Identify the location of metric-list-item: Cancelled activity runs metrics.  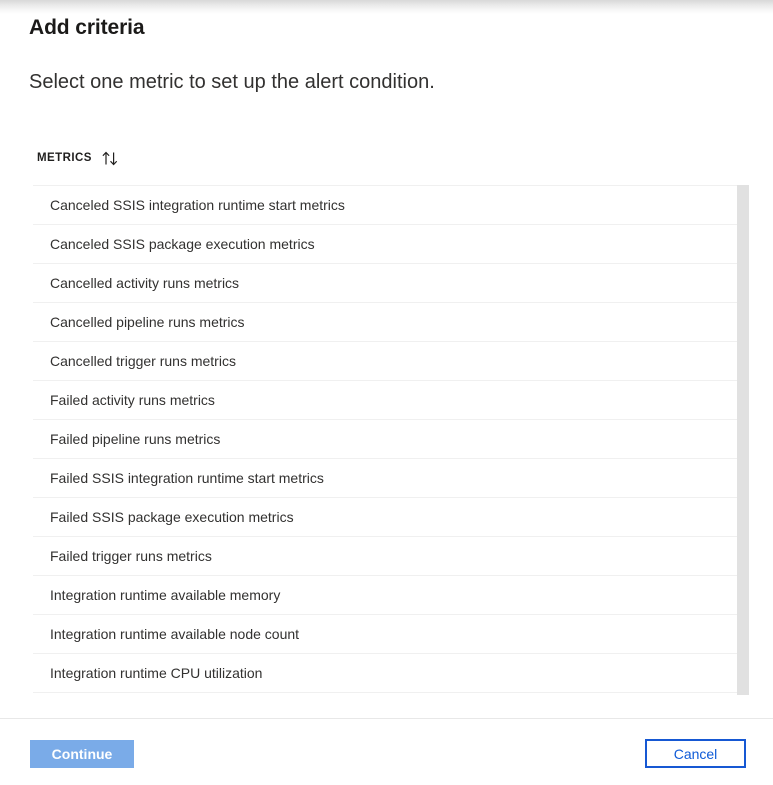
(385, 283).